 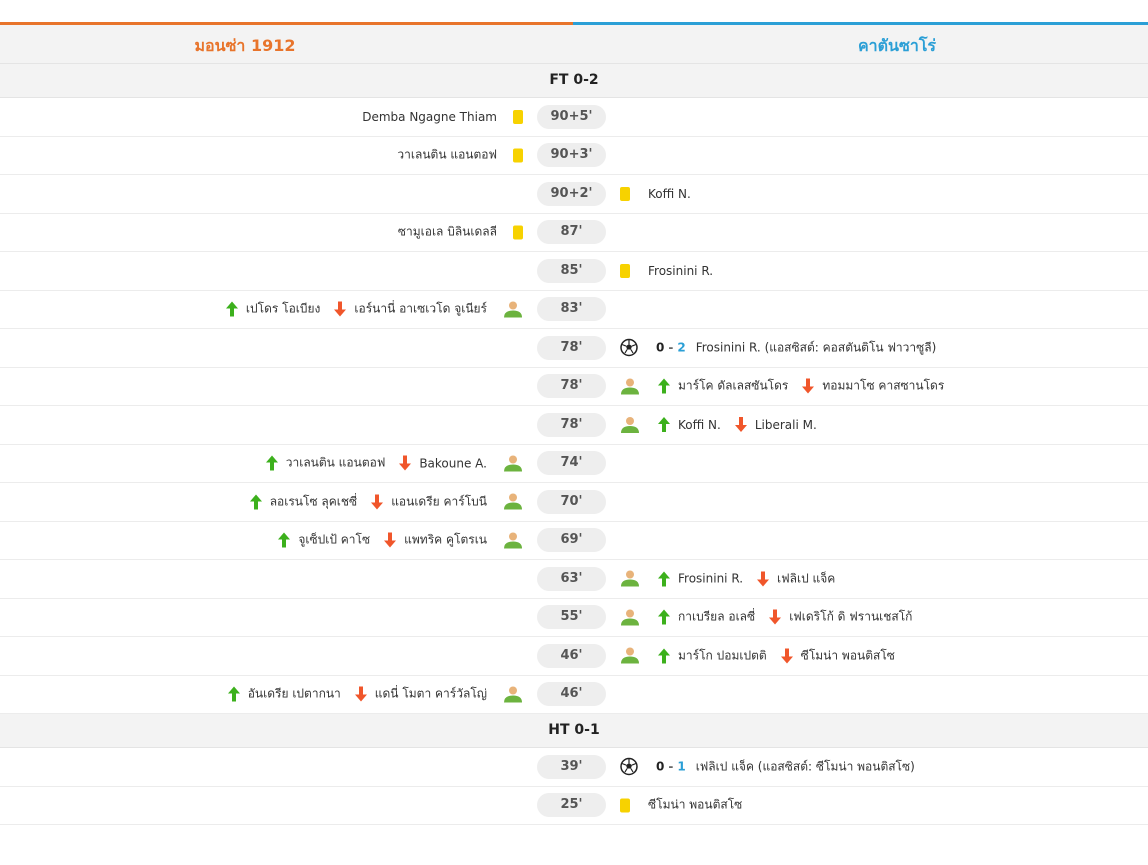 What do you see at coordinates (447, 232) in the screenshot?
I see `player-name: ซามูเอเล บิลินเดลลี` at bounding box center [447, 232].